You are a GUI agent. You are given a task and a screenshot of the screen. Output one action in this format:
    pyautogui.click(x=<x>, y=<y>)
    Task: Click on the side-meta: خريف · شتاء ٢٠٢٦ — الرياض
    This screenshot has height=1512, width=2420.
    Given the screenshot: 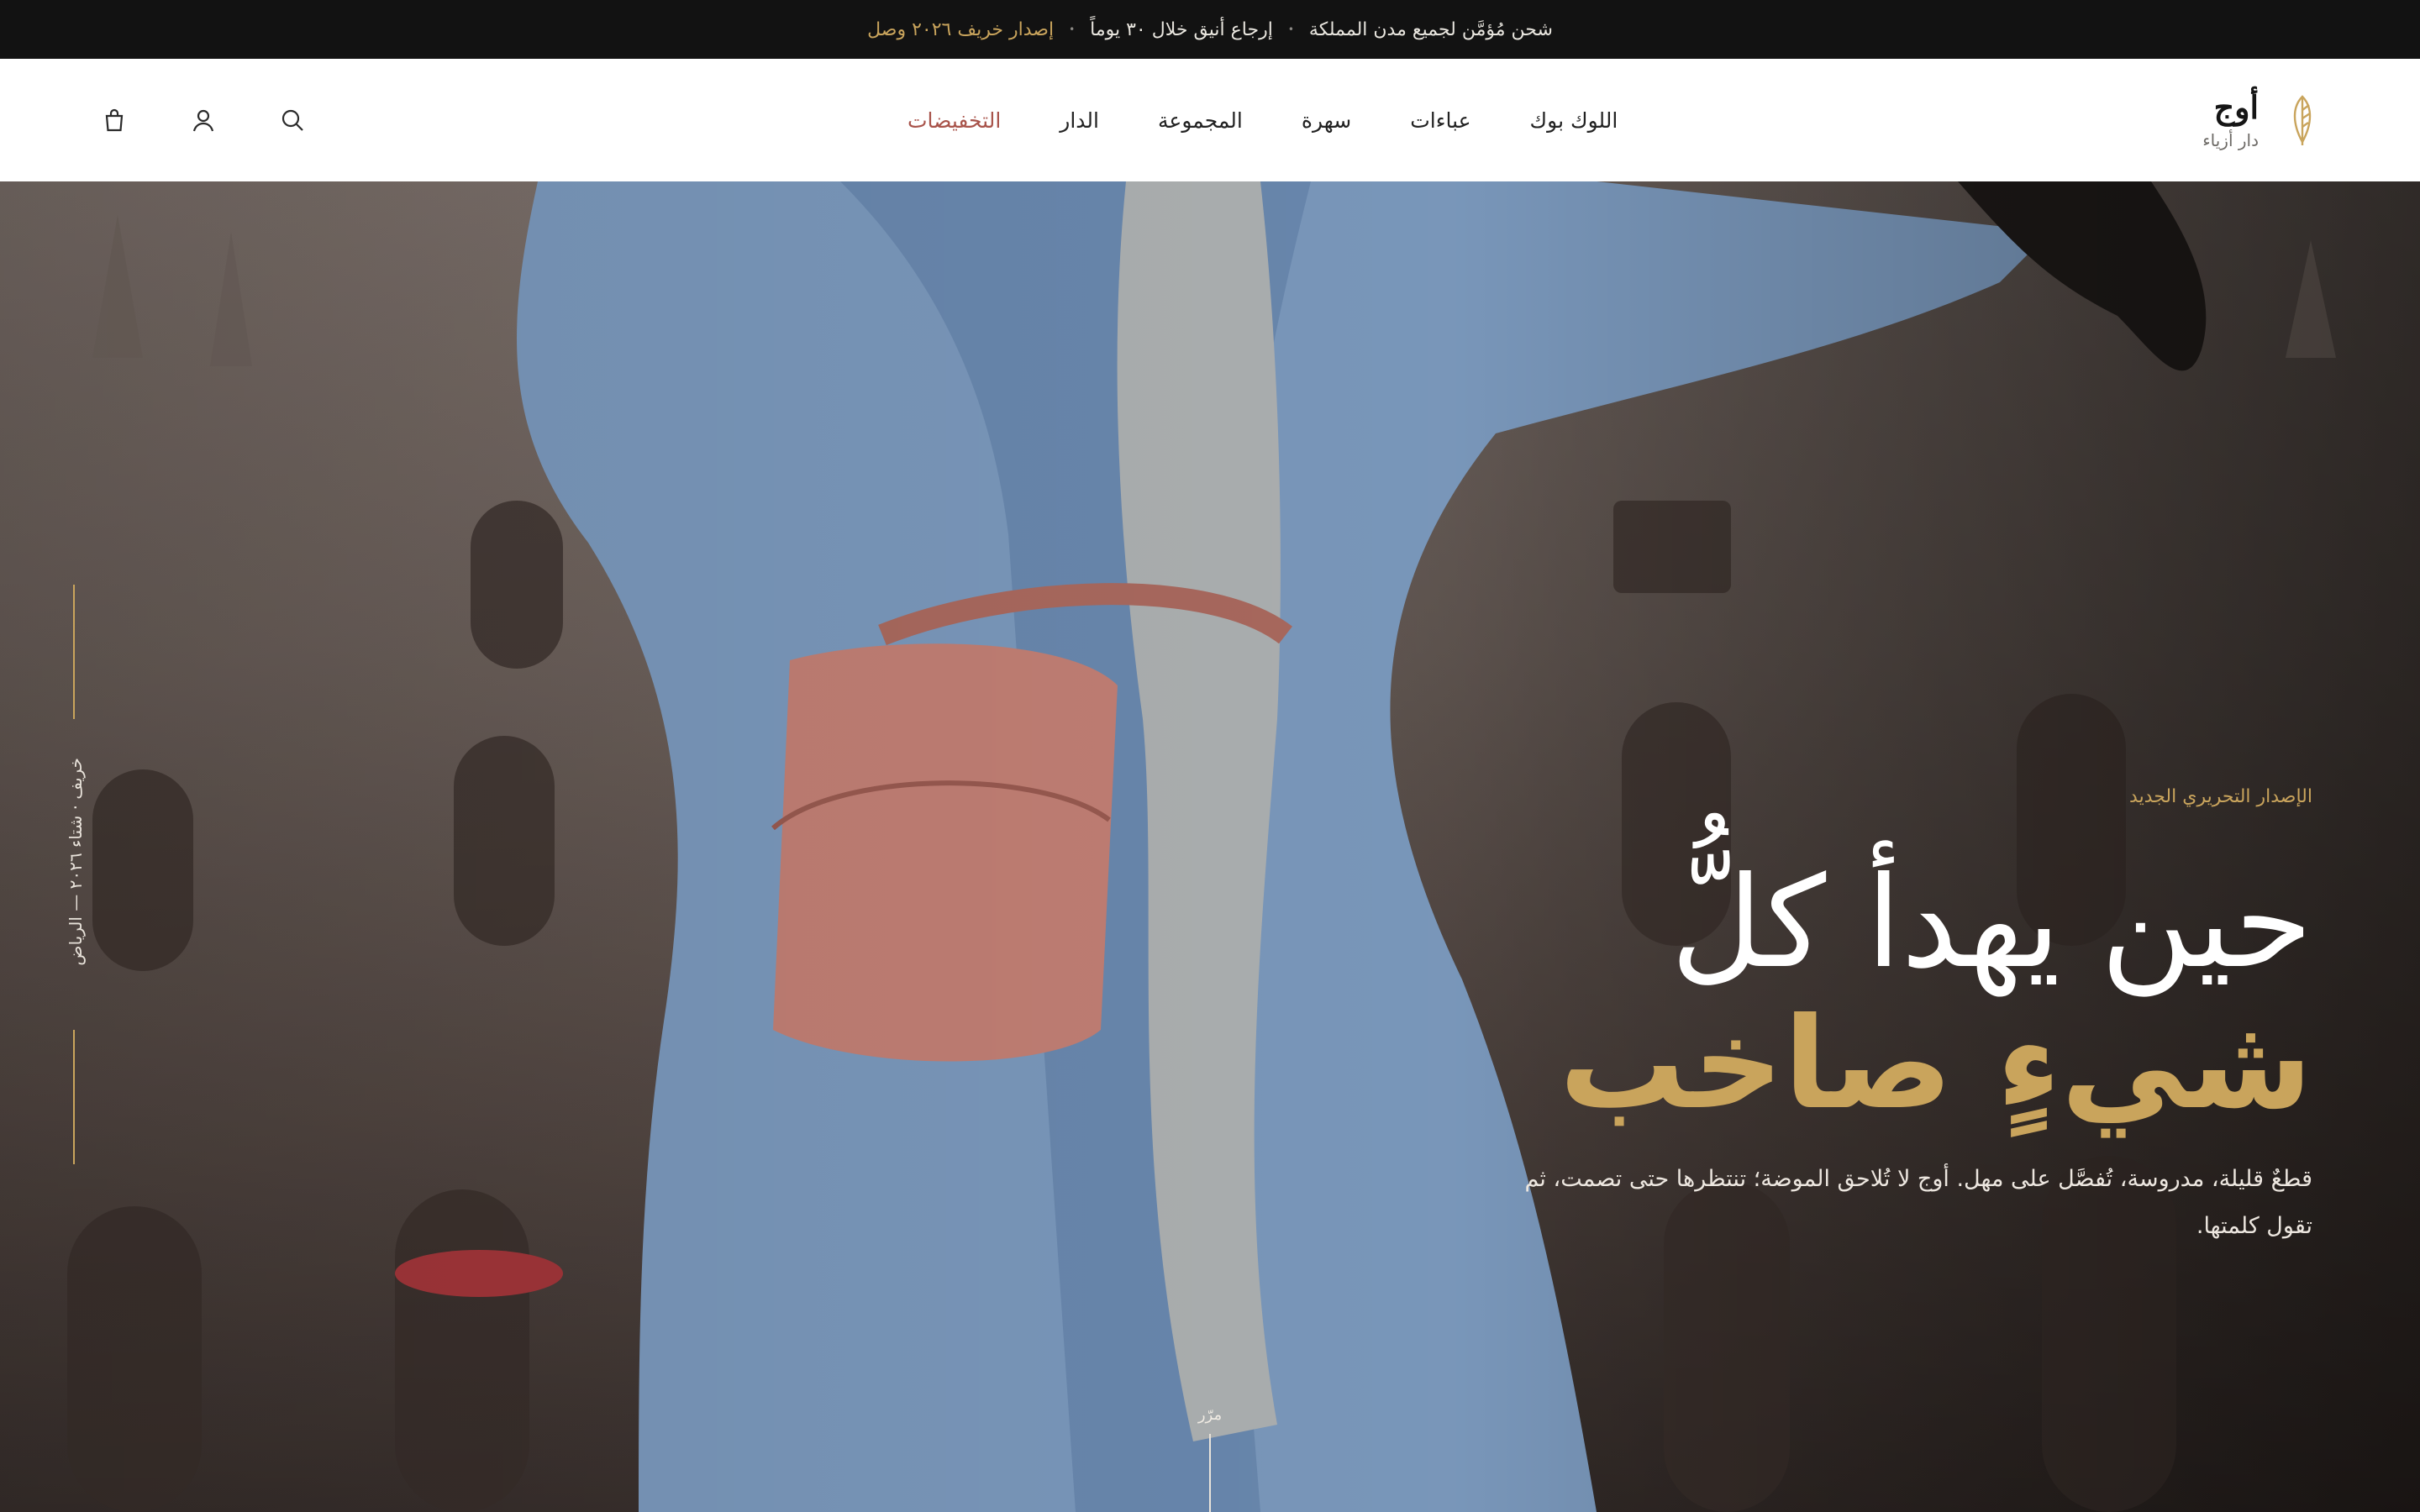 What is the action you would take?
    pyautogui.click(x=75, y=862)
    